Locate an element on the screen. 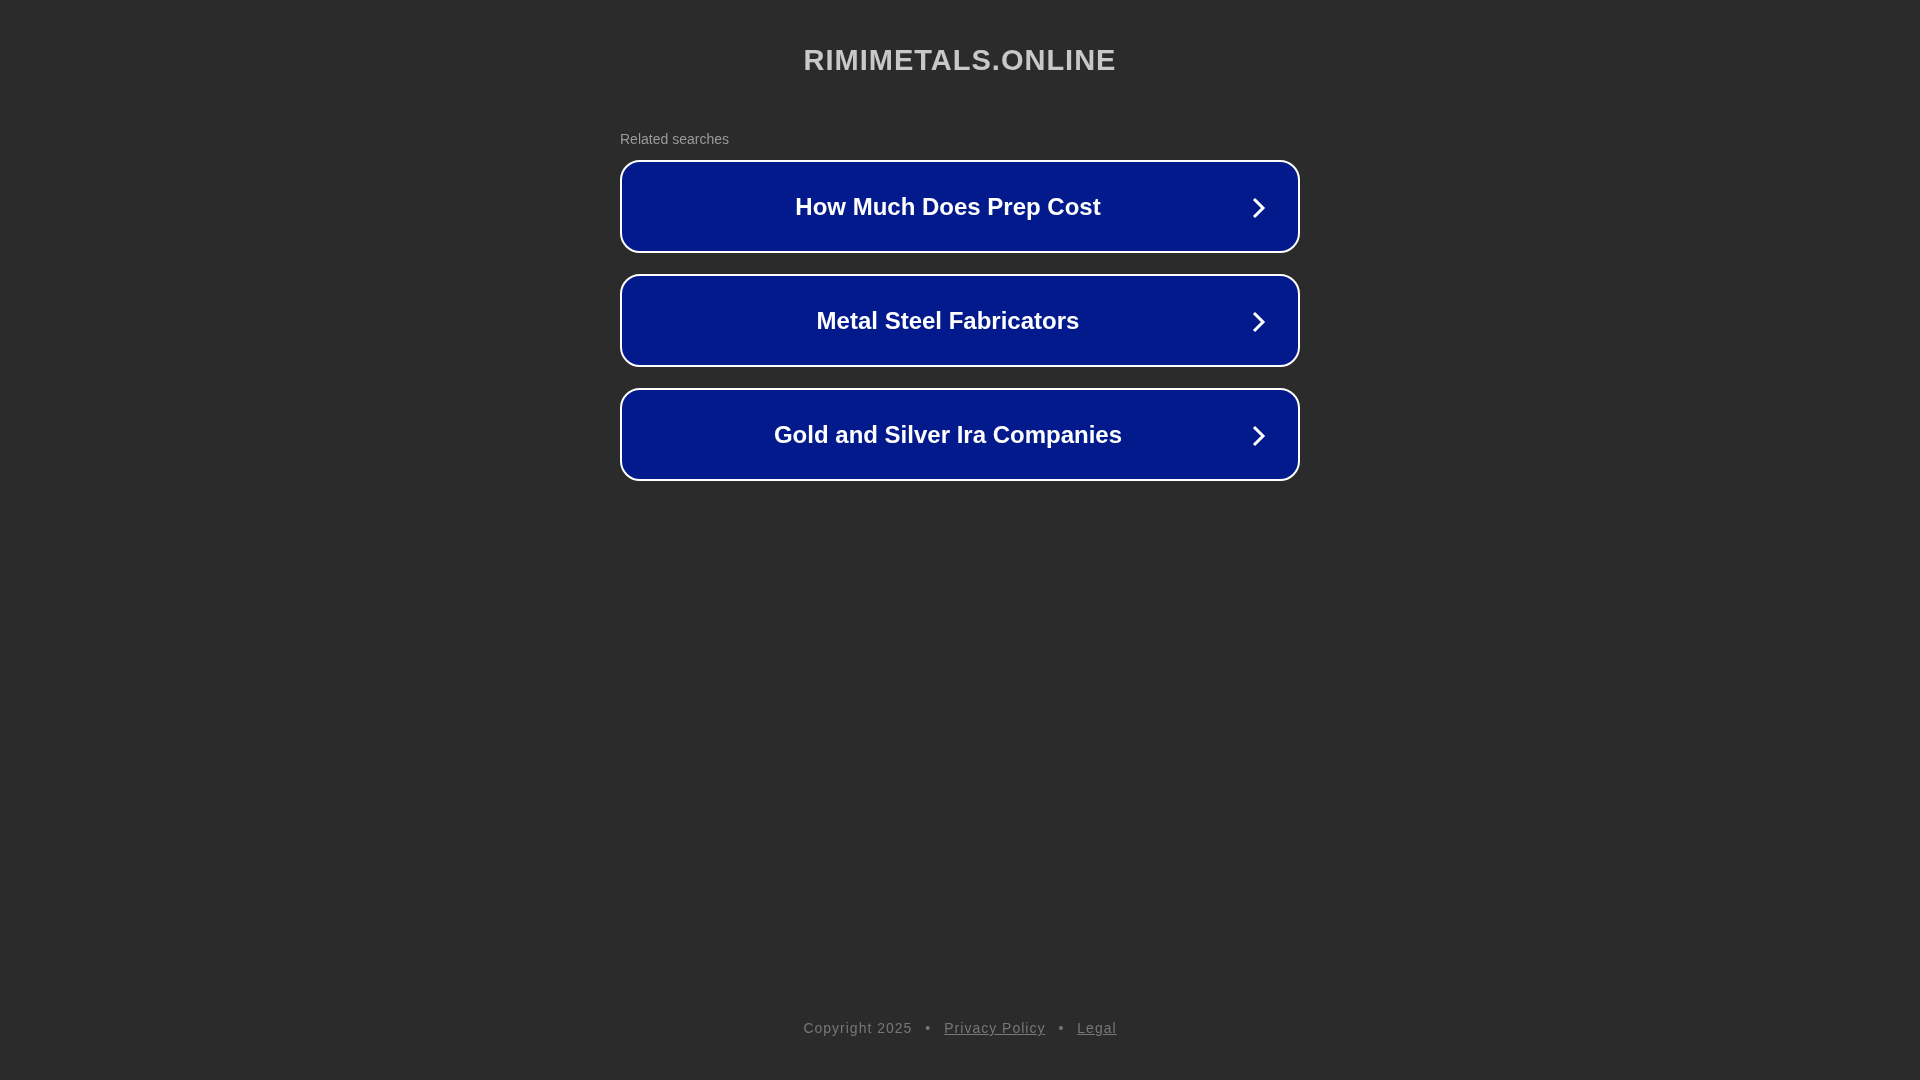 This screenshot has width=1920, height=1080. related-searches-heading: Related searches is located at coordinates (675, 139).